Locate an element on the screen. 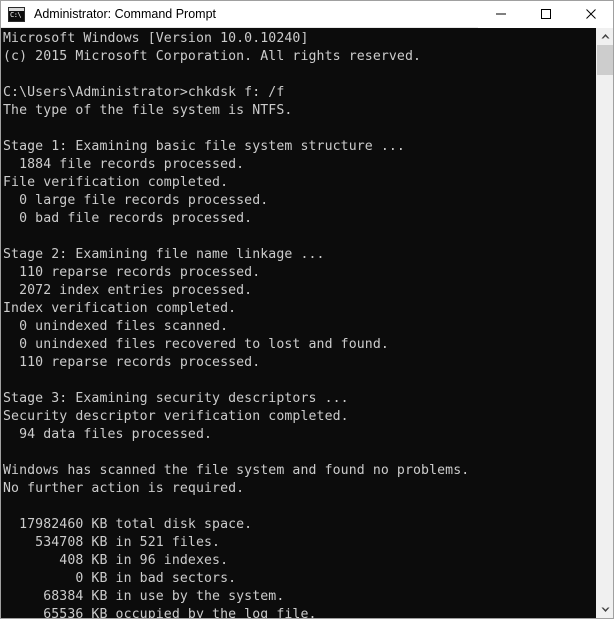 The height and width of the screenshot is (619, 614). console-line: 0 large file records processed. is located at coordinates (136, 200).